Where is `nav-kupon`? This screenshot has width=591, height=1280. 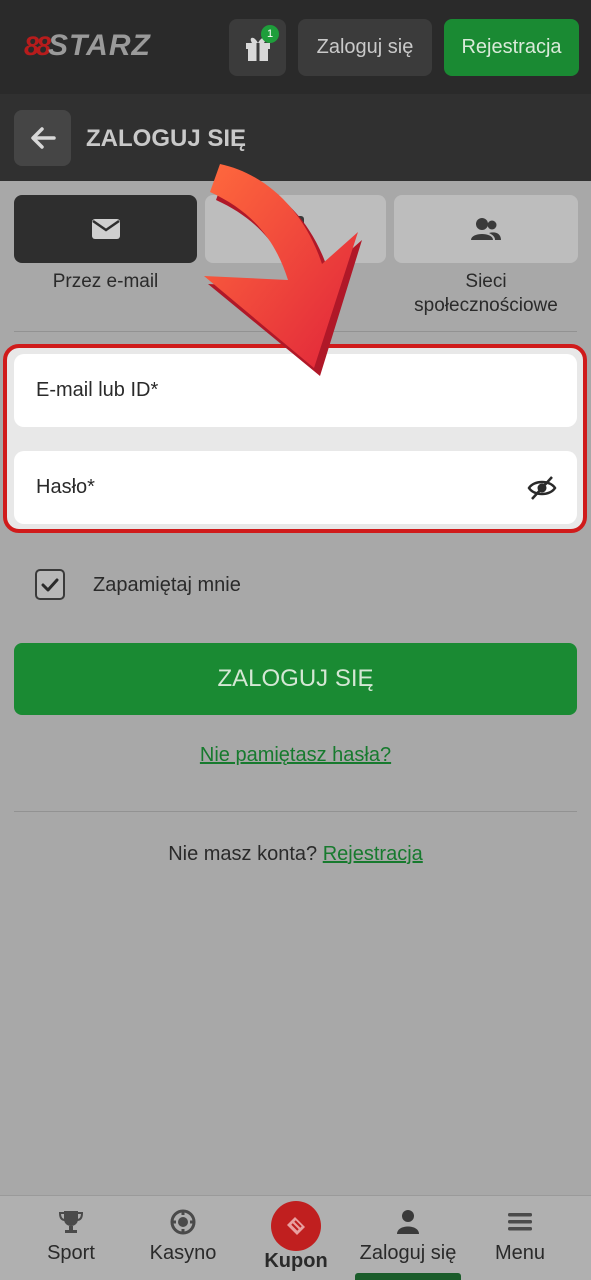
nav-kupon is located at coordinates (296, 1226).